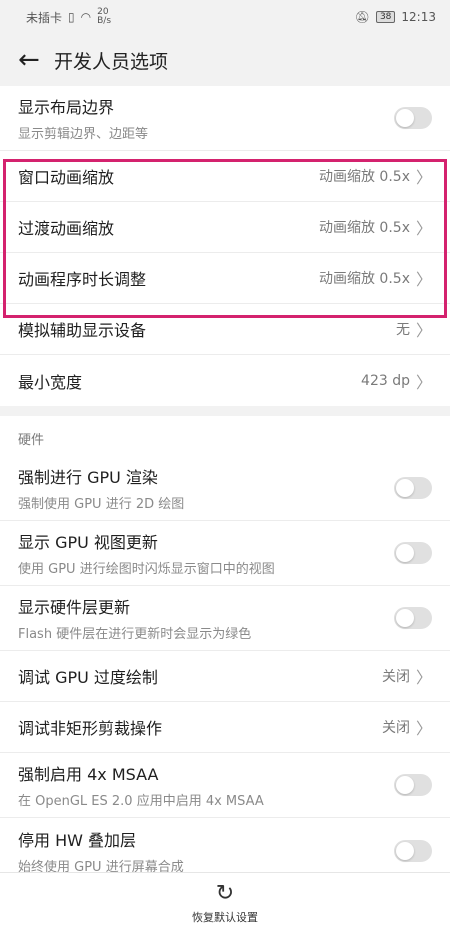 This screenshot has height=935, width=450. What do you see at coordinates (225, 618) in the screenshot?
I see `setting-show-hardware-layer-updates: 显示硬件层更新 Flash 硬件层在进行更新时会显示为绿色` at bounding box center [225, 618].